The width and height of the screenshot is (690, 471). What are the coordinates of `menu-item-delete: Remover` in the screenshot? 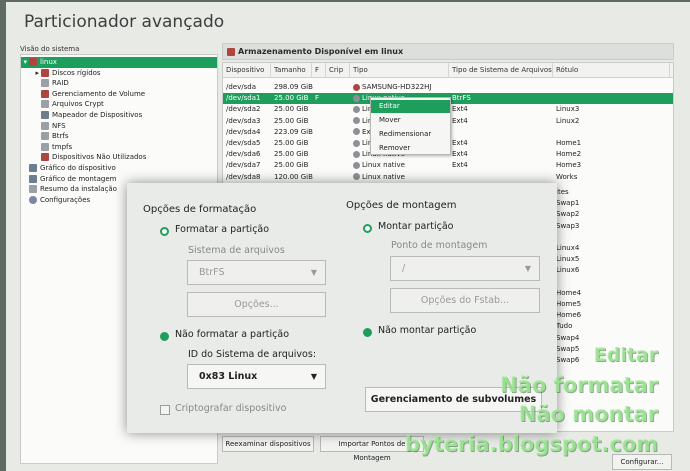 It's located at (410, 148).